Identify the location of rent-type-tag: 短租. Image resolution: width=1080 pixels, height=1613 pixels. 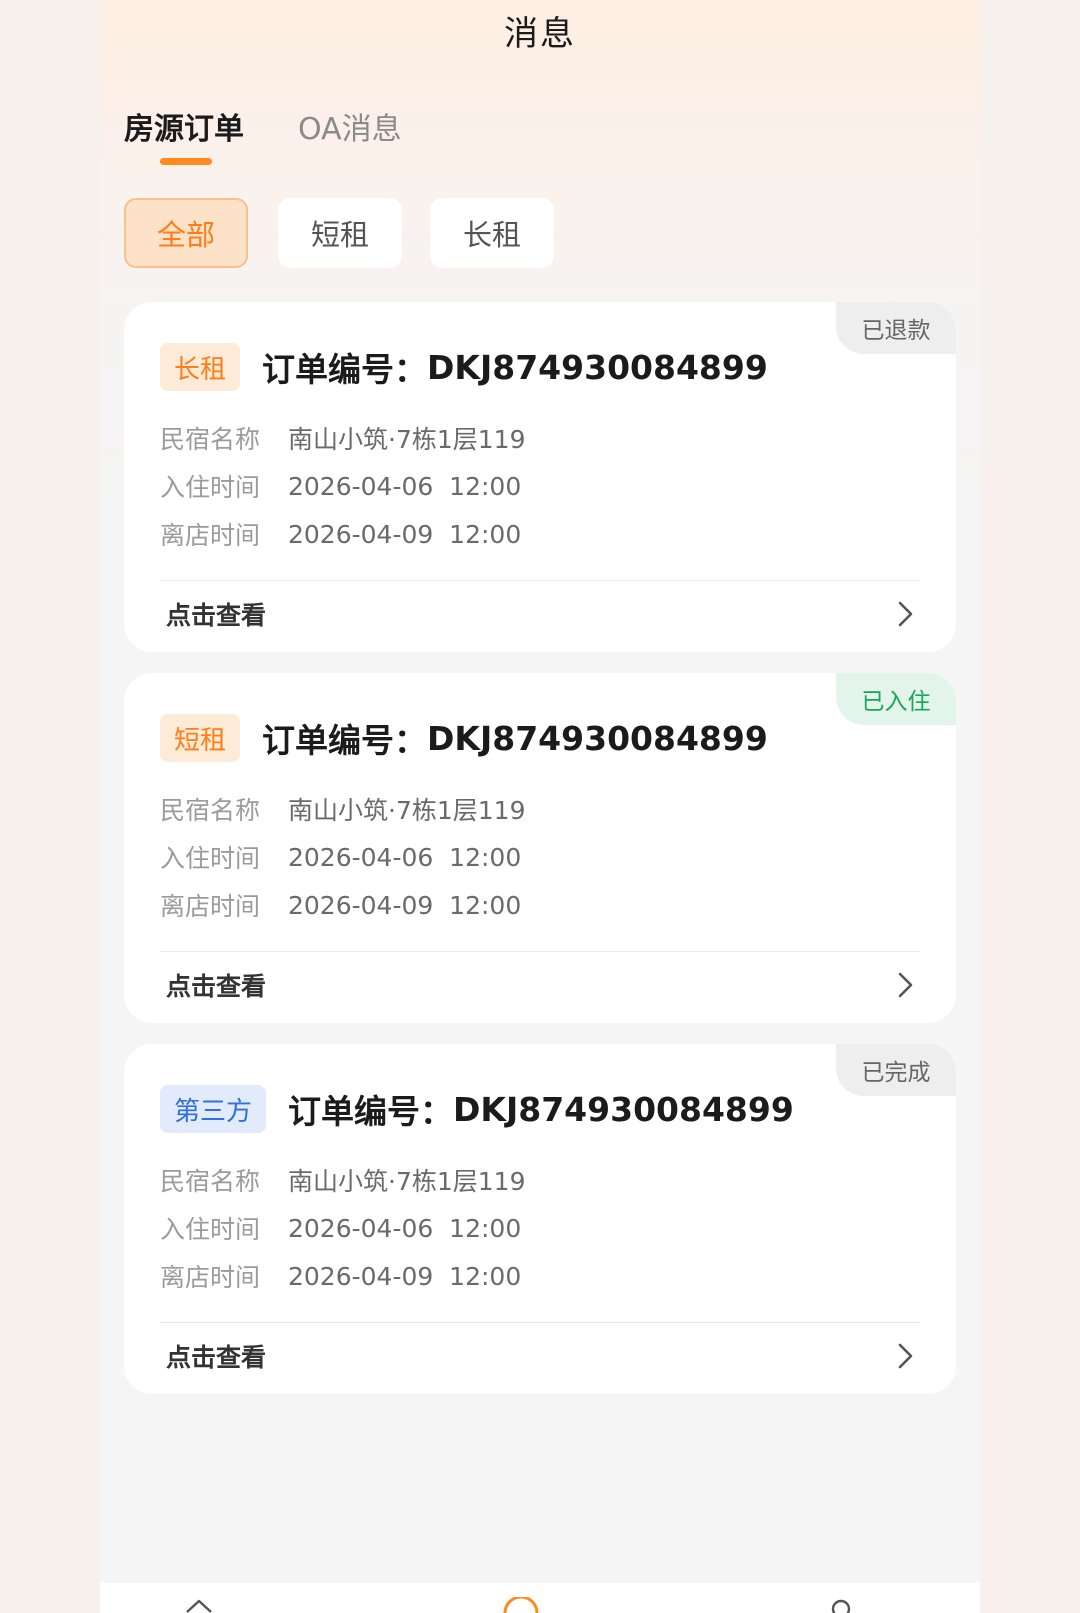
(200, 738).